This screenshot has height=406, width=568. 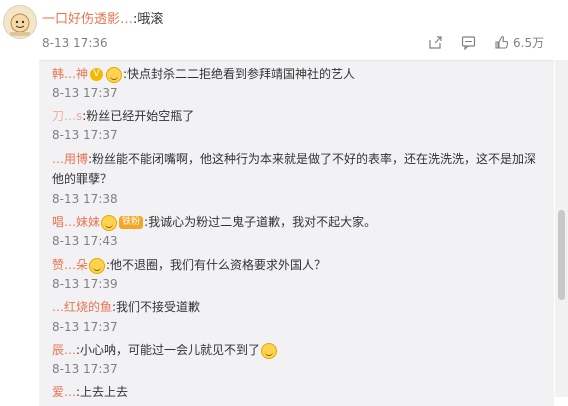 What do you see at coordinates (299, 116) in the screenshot?
I see `comment-item: 刀…s:粉丝已经开始空瓶了` at bounding box center [299, 116].